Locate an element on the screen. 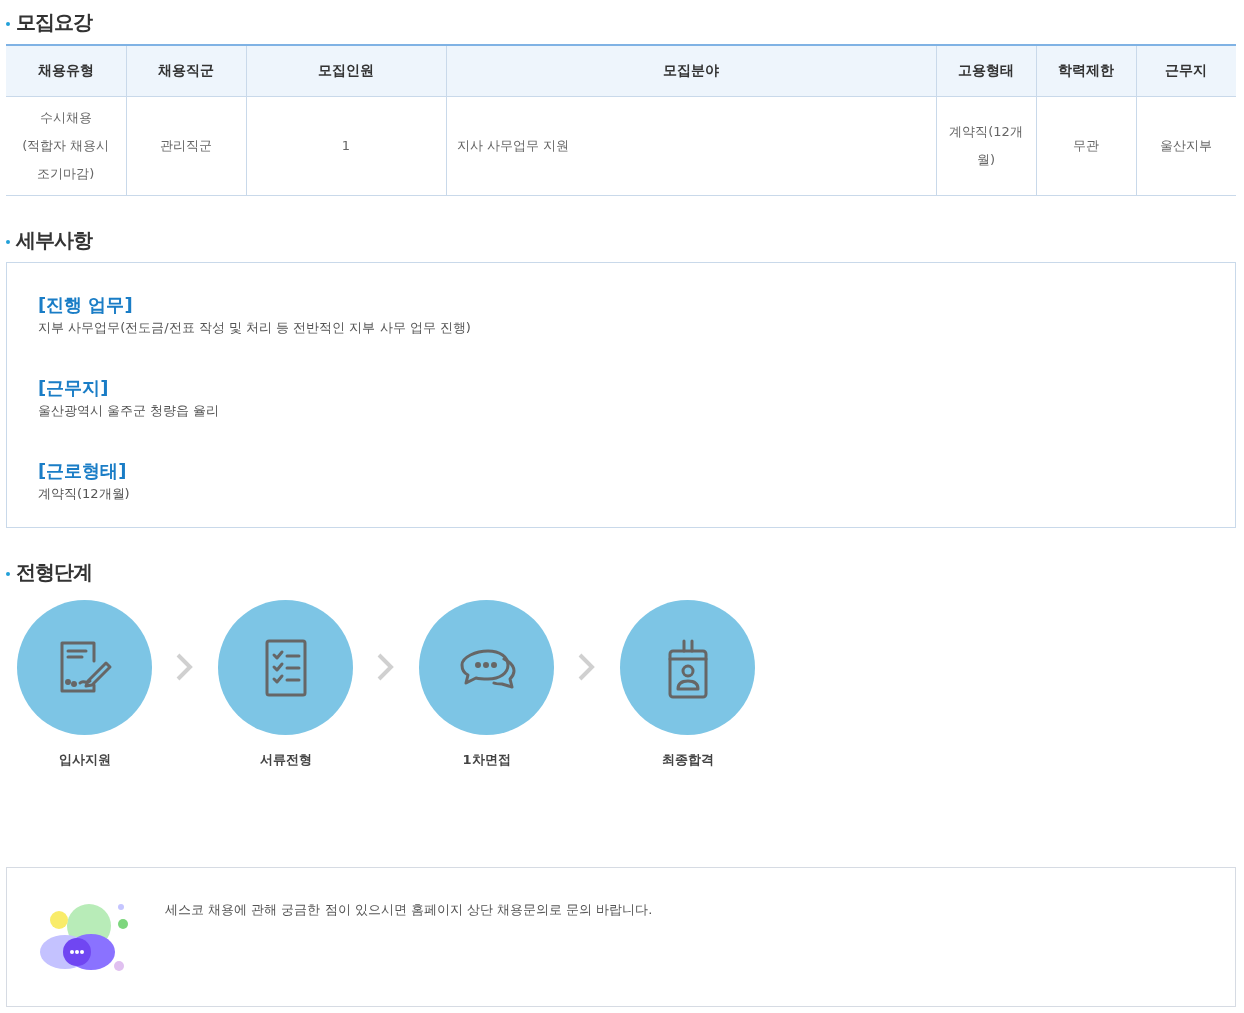 This screenshot has height=1013, width=1244. table-cell: 계약직(12개 월) is located at coordinates (986, 146).